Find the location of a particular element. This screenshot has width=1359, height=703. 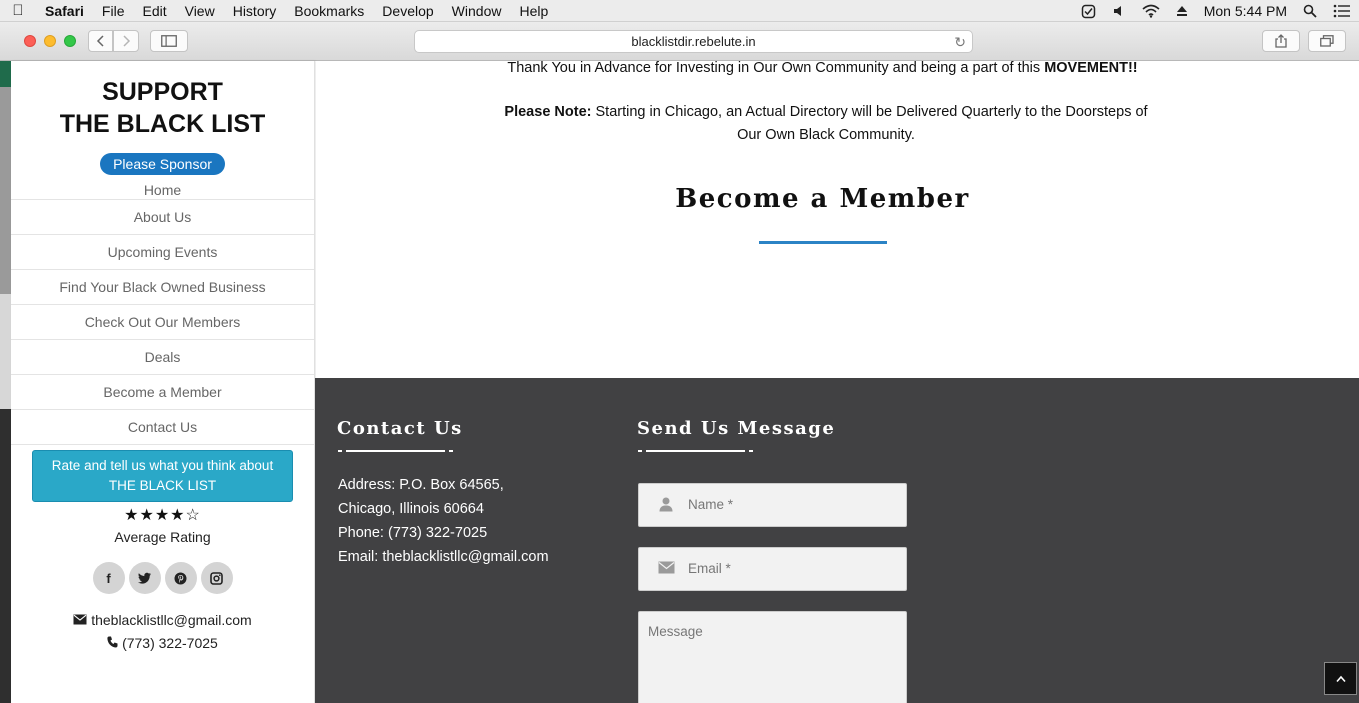

email-placeholder: Email * is located at coordinates (709, 568).